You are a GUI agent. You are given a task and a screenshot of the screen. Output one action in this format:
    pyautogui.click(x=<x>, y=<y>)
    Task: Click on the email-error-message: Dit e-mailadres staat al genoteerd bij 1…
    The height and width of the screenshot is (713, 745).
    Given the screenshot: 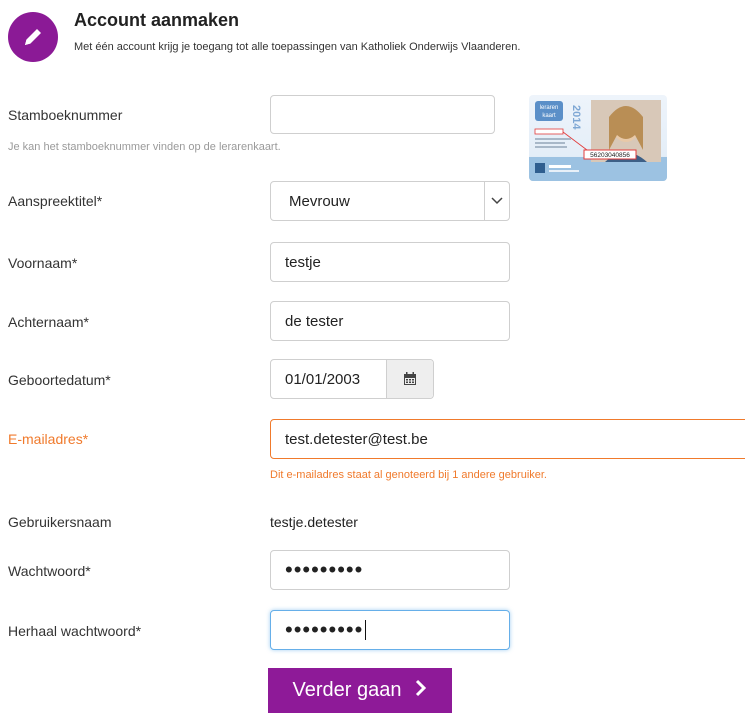 What is the action you would take?
    pyautogui.click(x=408, y=475)
    